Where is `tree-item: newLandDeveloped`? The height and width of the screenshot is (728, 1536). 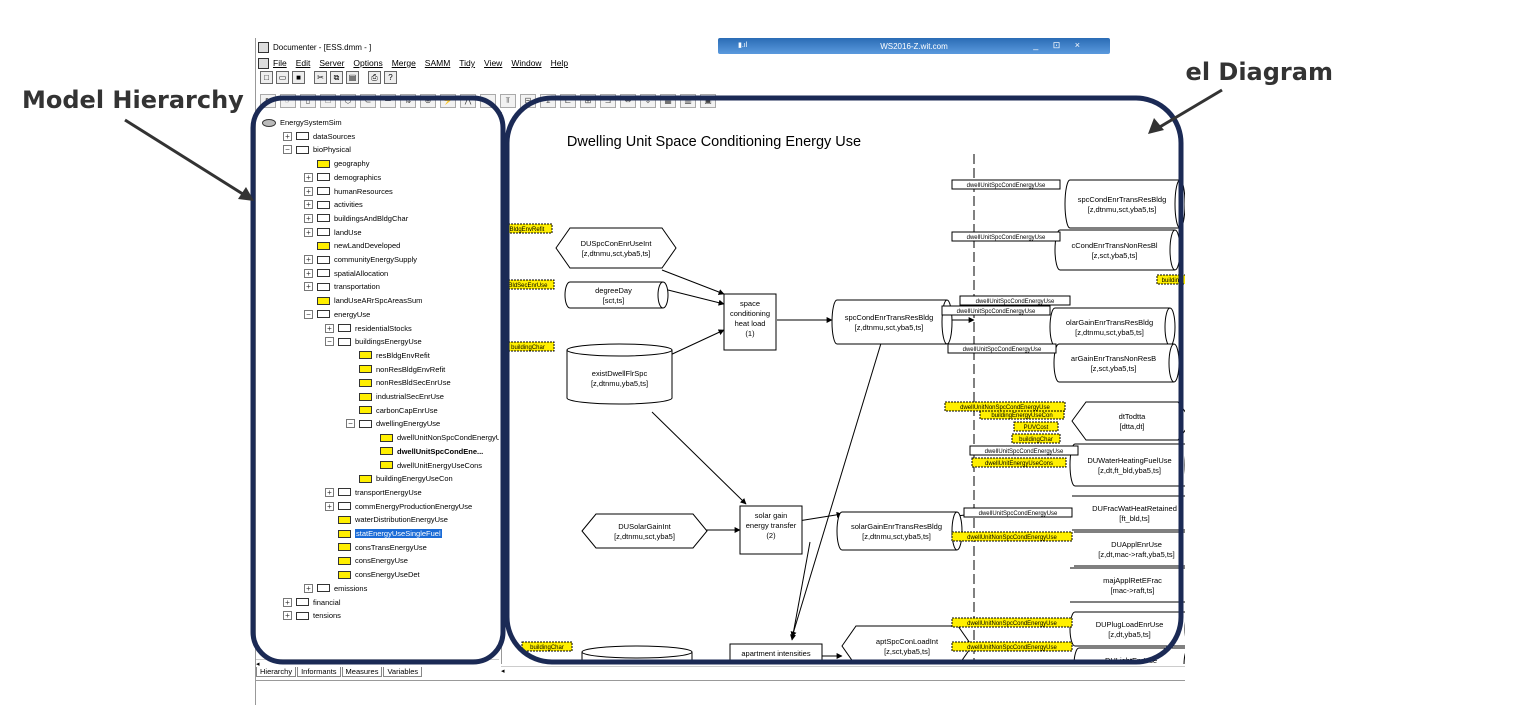 tree-item: newLandDeveloped is located at coordinates (352, 245).